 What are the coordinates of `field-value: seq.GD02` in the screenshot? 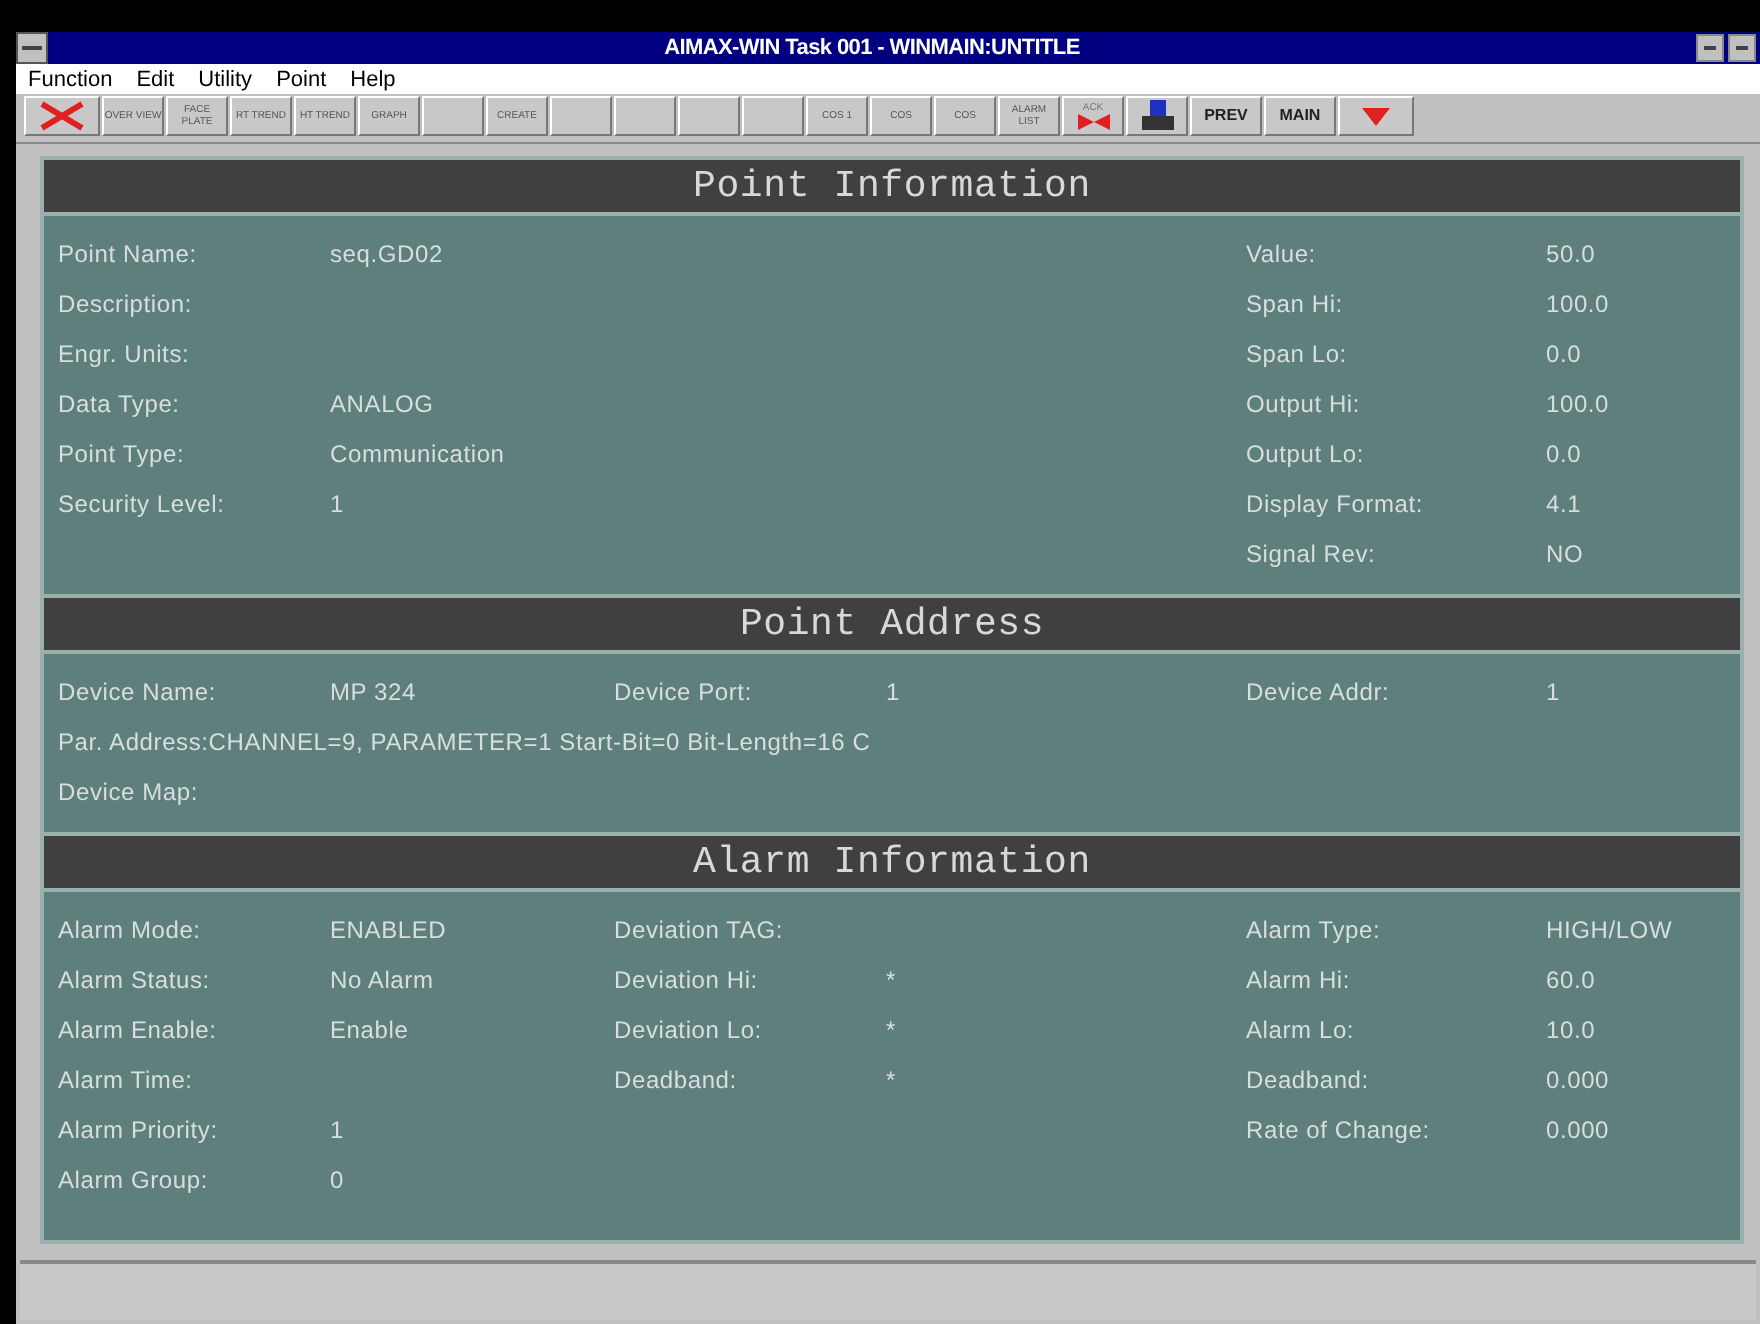 It's located at (386, 253).